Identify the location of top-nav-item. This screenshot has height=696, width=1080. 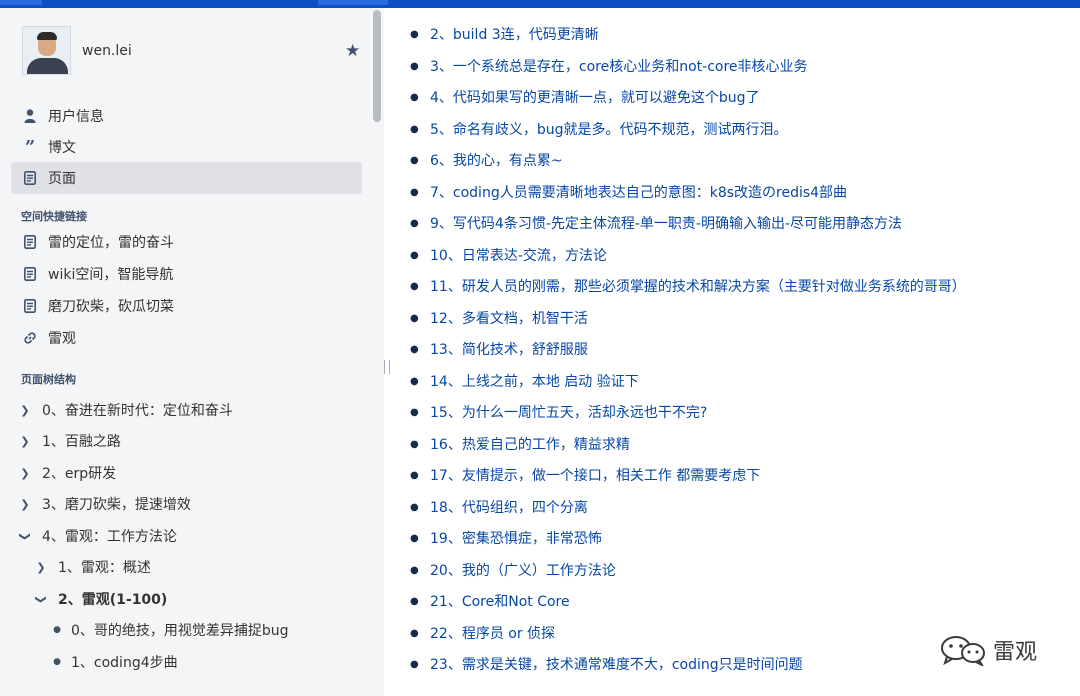
(353, 2).